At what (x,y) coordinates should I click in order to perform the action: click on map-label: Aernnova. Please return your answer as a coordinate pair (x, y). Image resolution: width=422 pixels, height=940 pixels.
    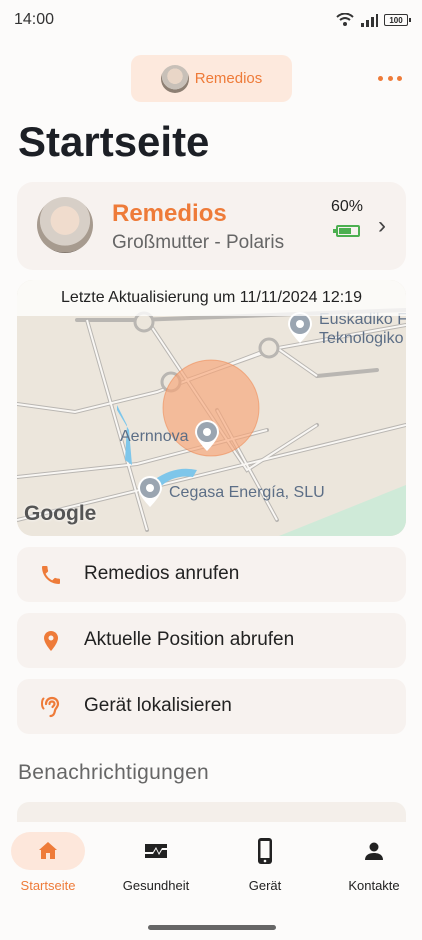
    Looking at the image, I should click on (154, 436).